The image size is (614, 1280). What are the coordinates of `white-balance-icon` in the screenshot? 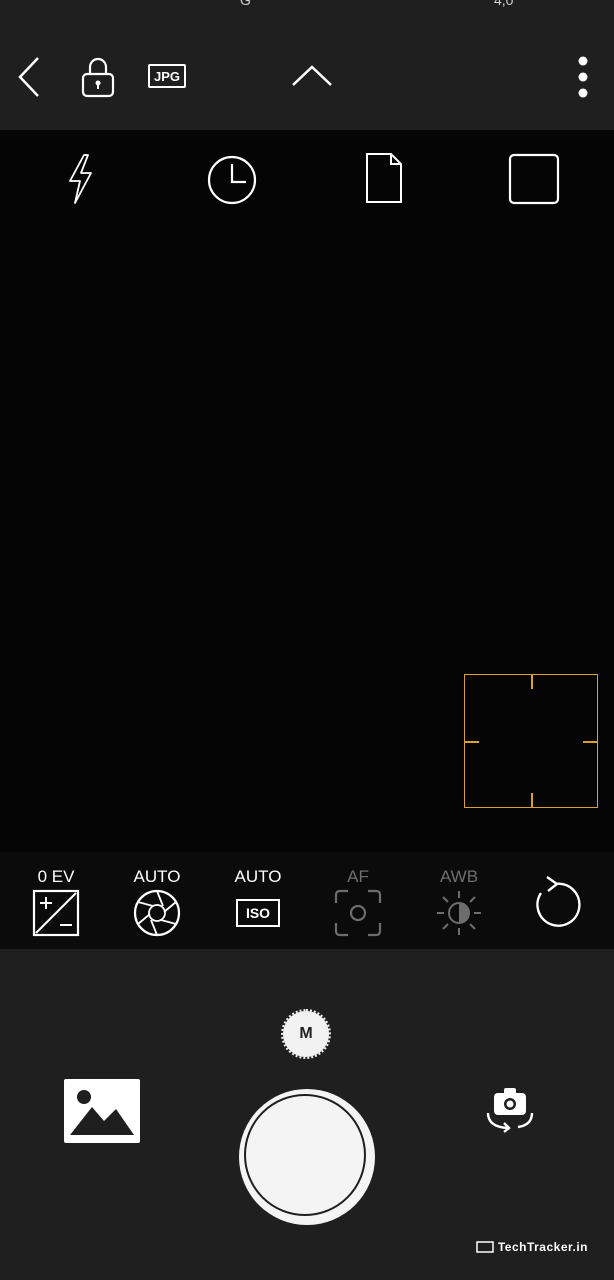 It's located at (459, 913).